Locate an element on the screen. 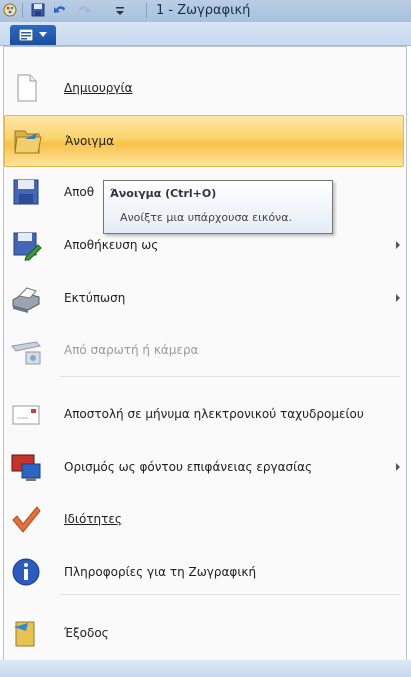 The image size is (411, 677). redo-icon is located at coordinates (84, 10).